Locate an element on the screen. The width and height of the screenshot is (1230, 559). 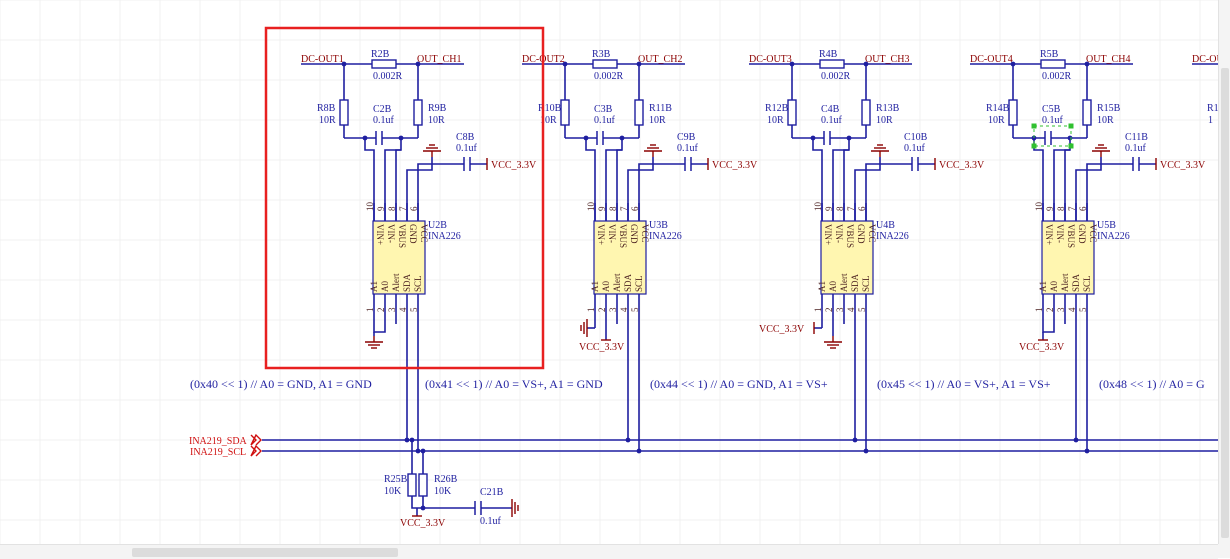
vcc-net-label: VCC_3.3V is located at coordinates (514, 165).